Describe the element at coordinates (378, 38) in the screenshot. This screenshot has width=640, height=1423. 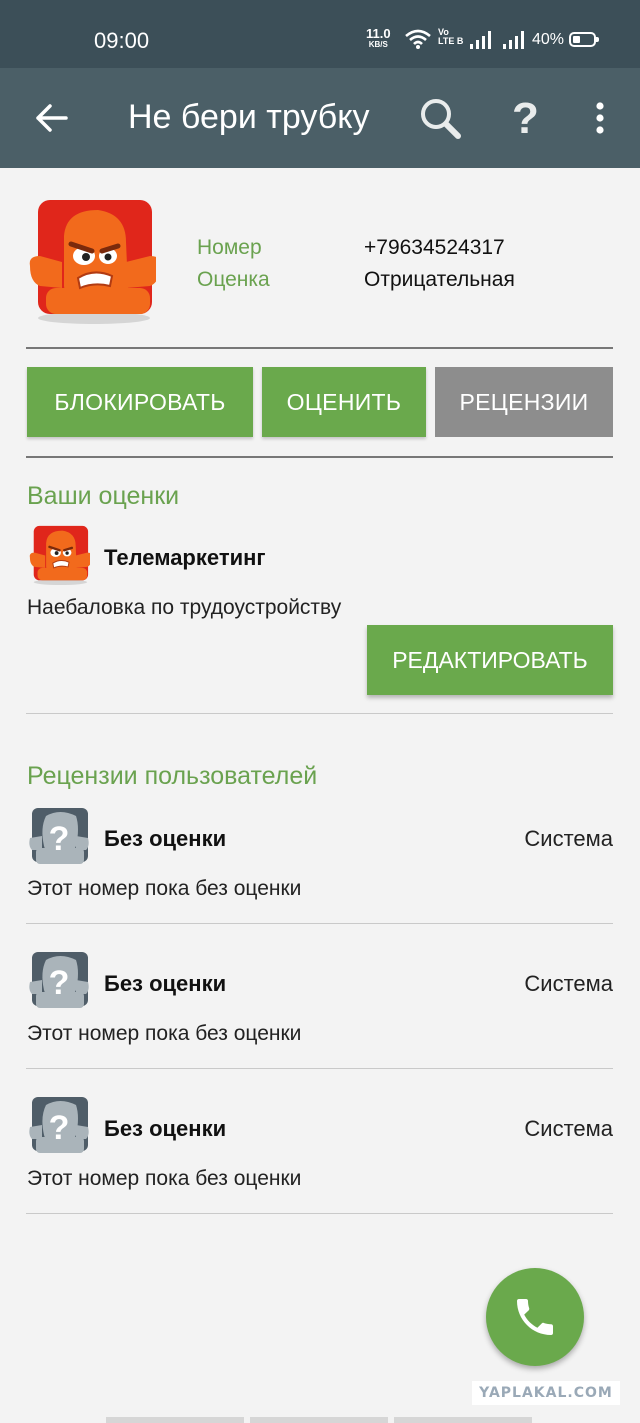
I see `network-speed: 11.0 KB/S` at that location.